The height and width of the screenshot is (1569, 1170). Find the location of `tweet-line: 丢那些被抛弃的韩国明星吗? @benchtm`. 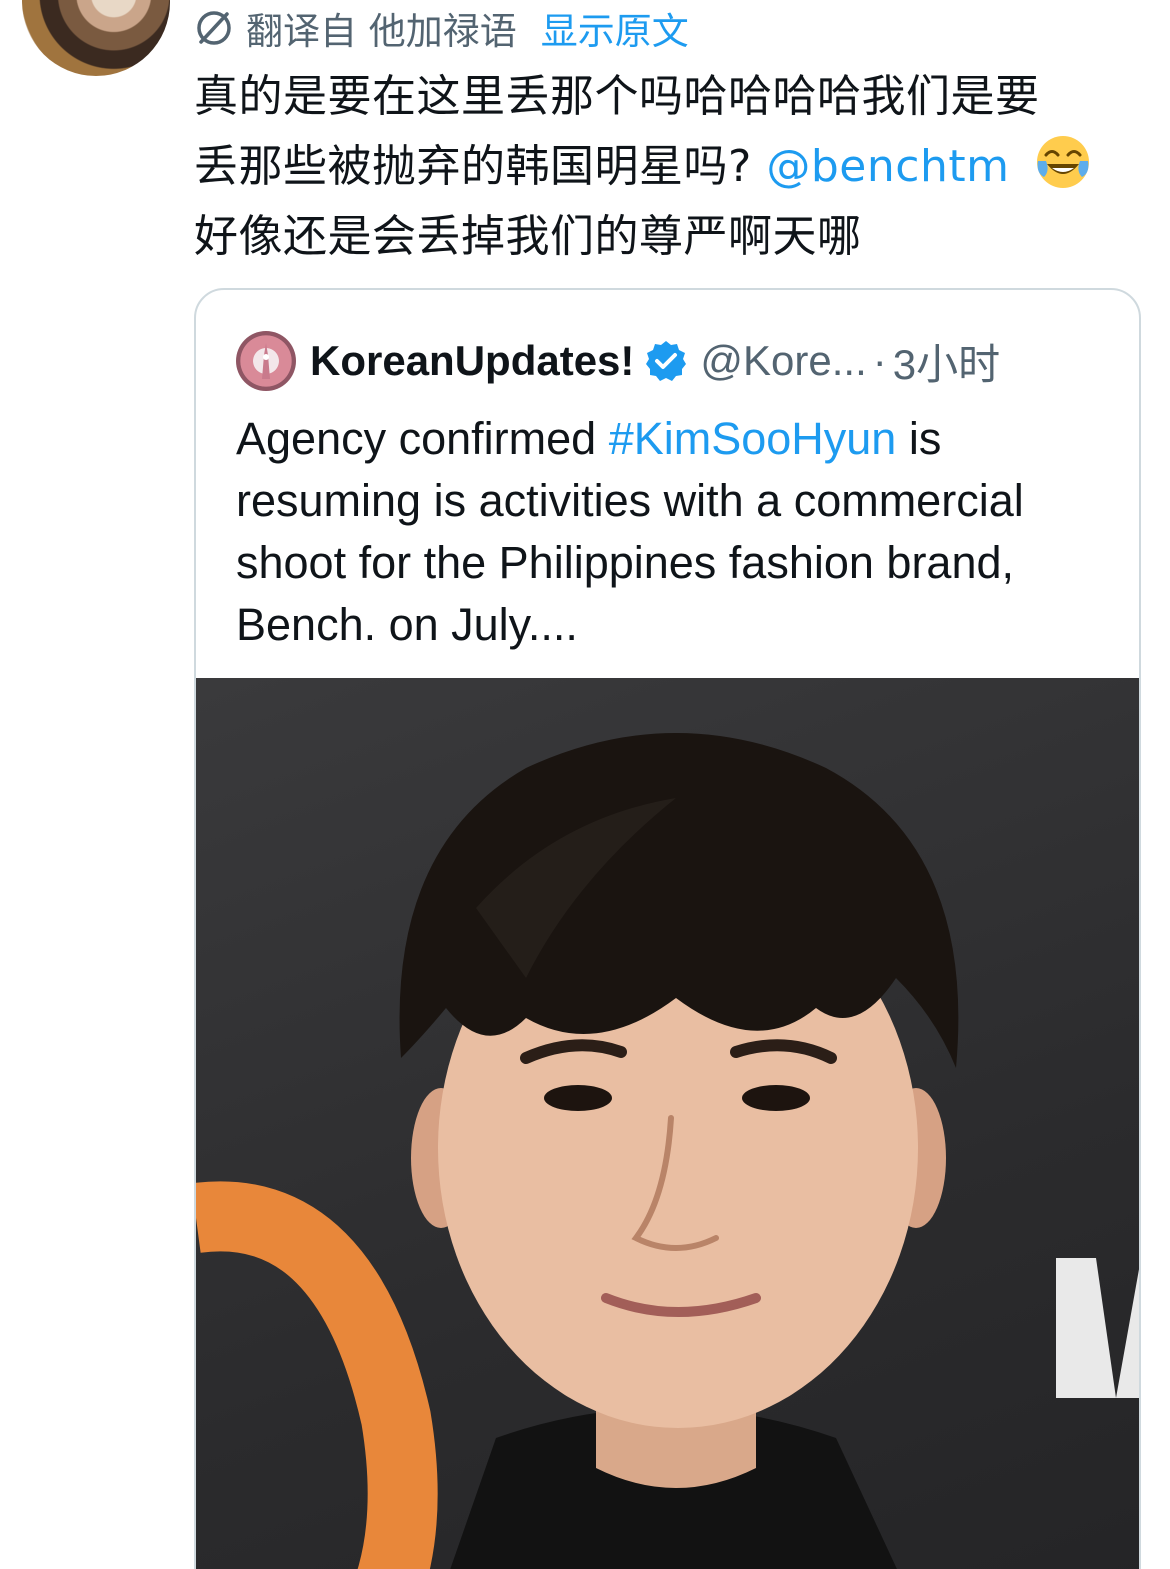

tweet-line: 丢那些被抛弃的韩国明星吗? @benchtm is located at coordinates (669, 167).